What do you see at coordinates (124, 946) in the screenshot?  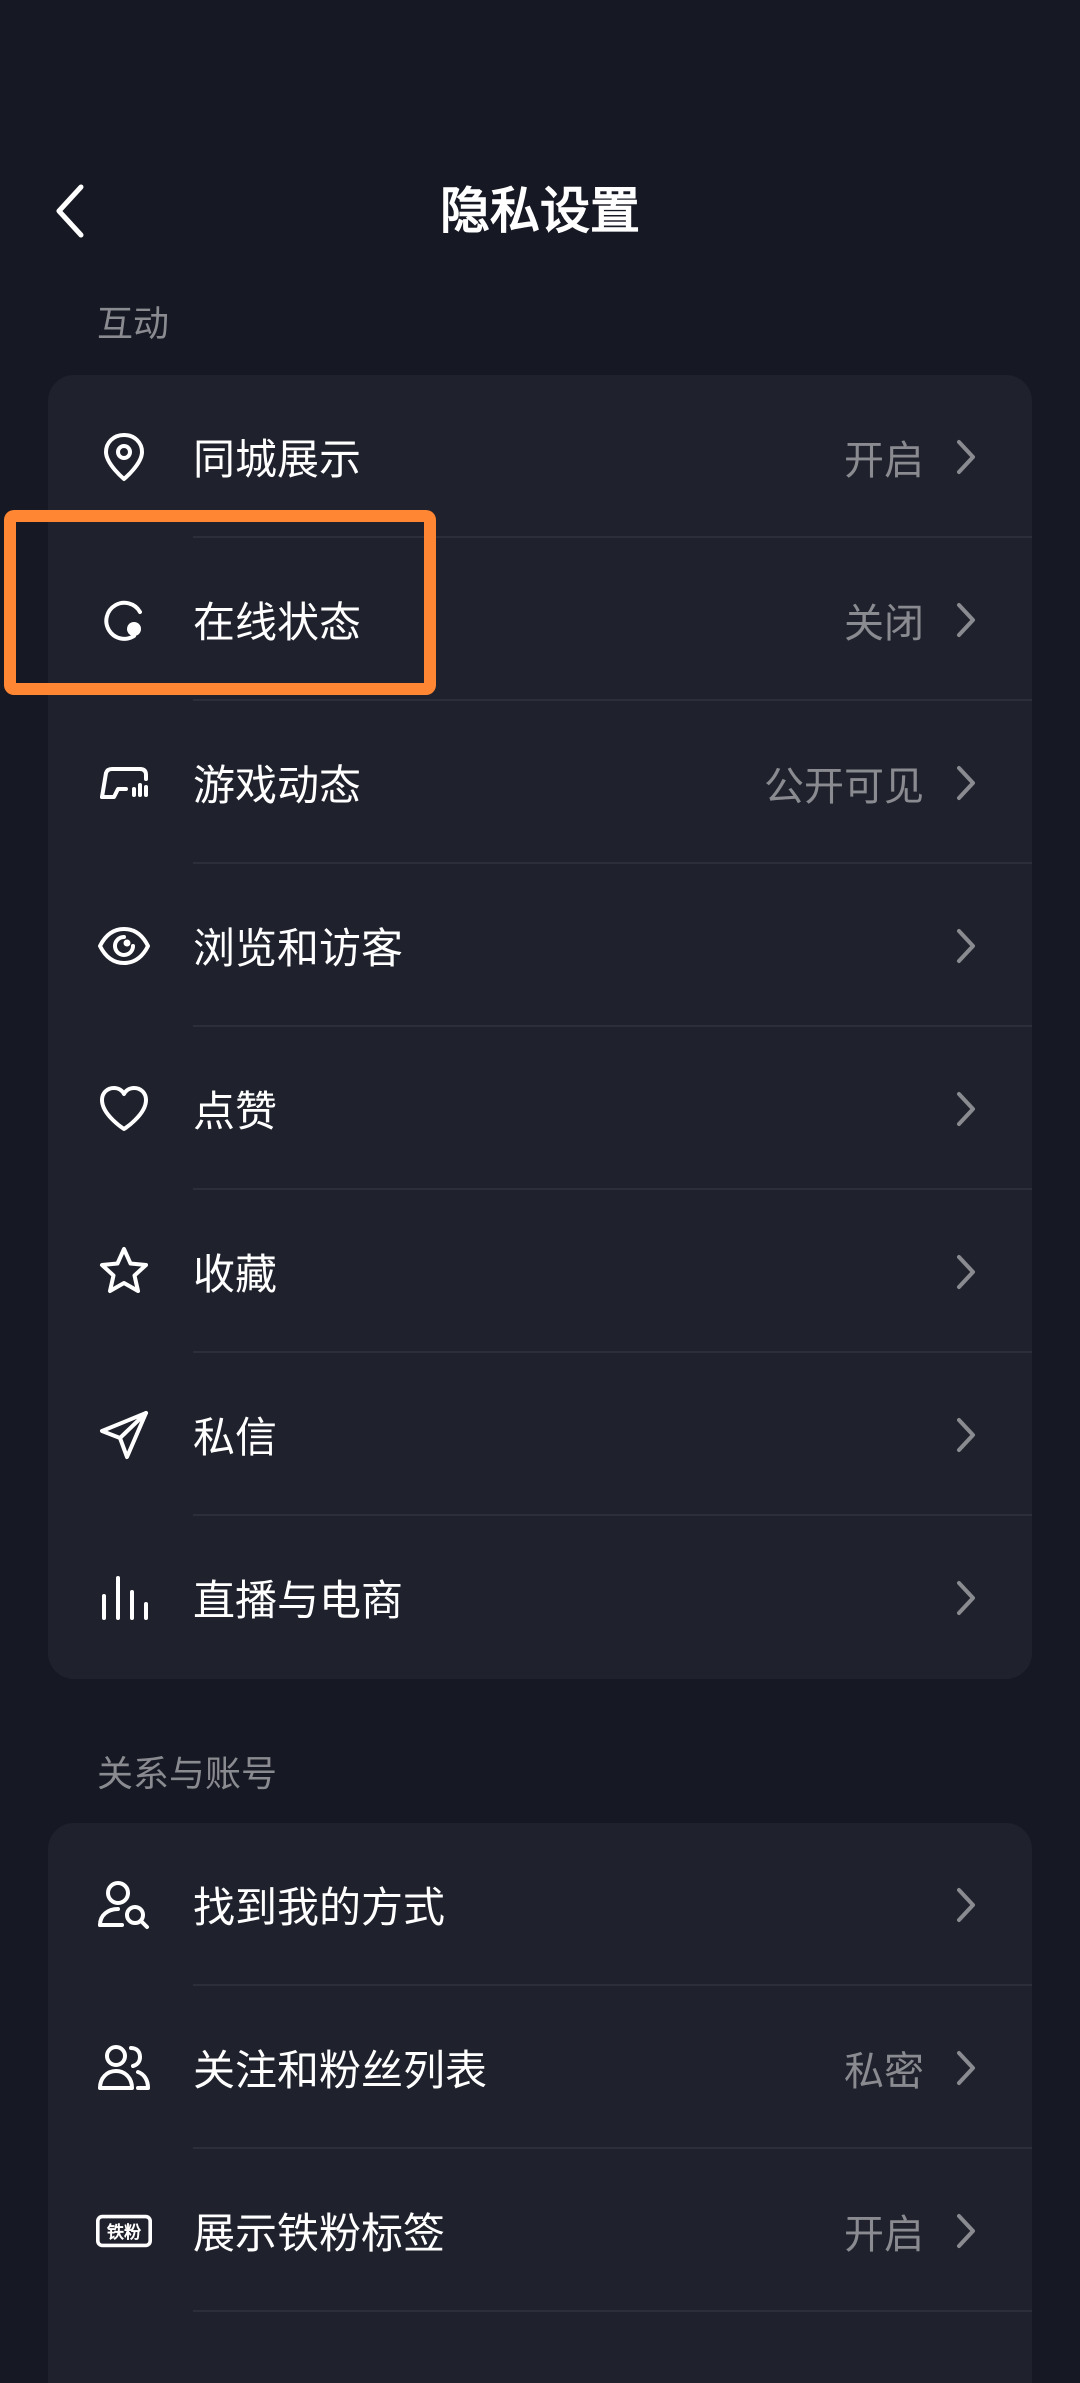 I see `eye-icon` at bounding box center [124, 946].